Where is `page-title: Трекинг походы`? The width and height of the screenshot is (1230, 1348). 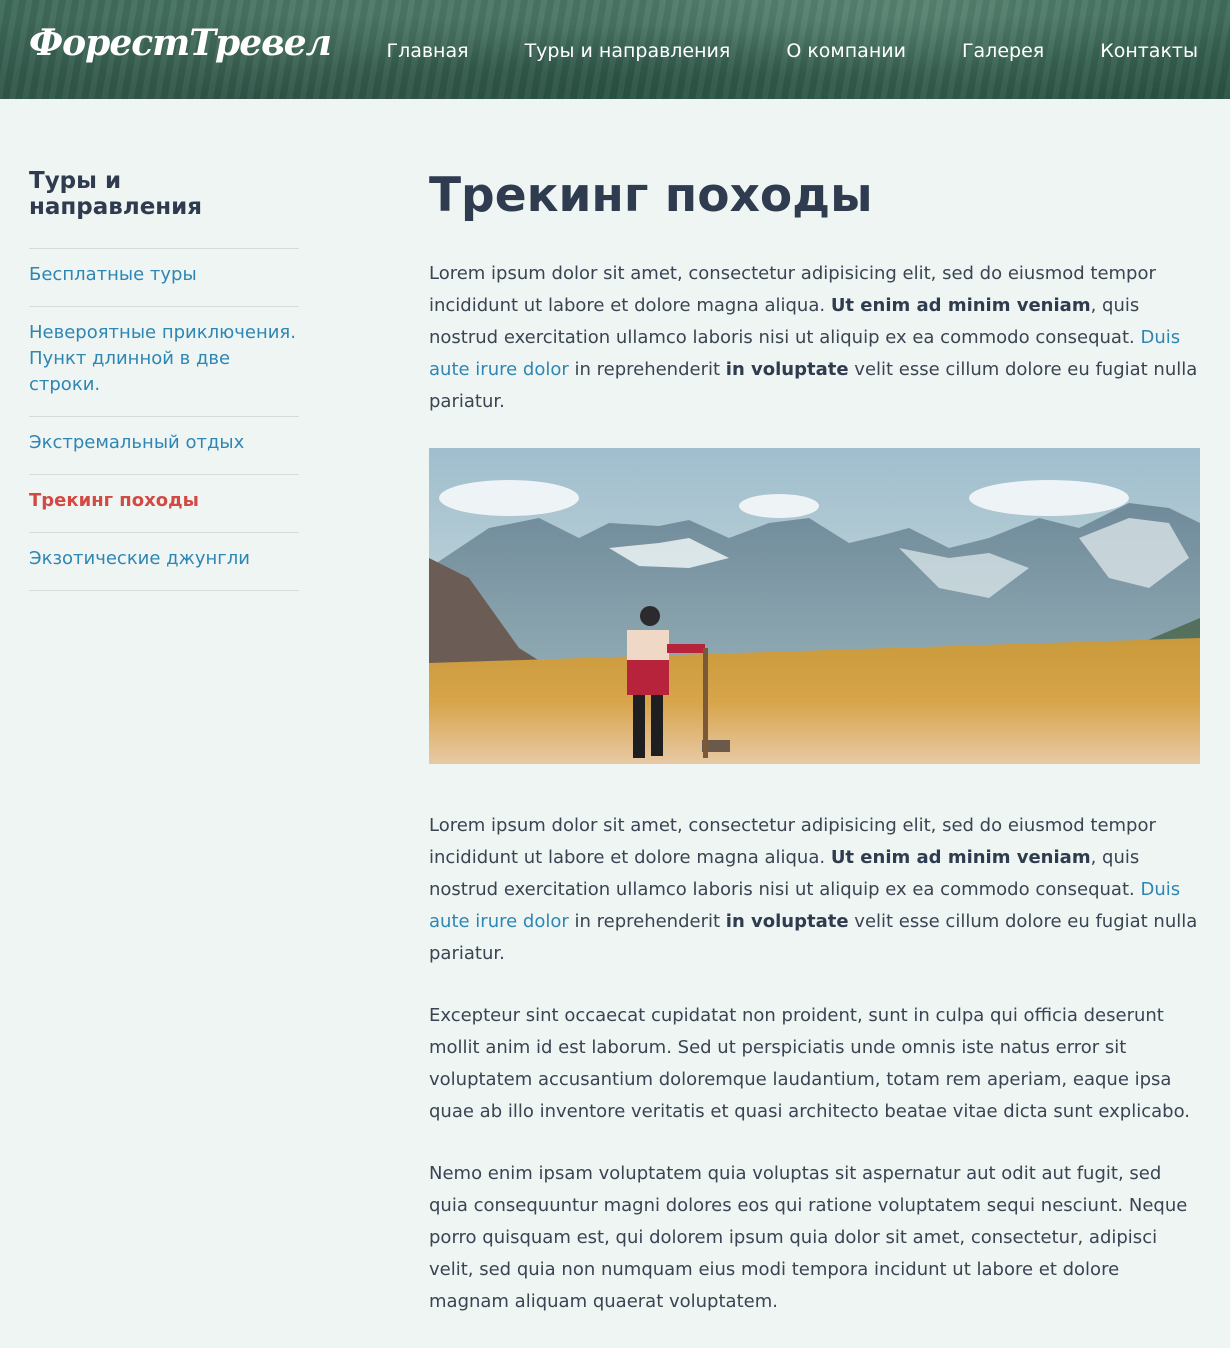 page-title: Трекинг походы is located at coordinates (651, 195).